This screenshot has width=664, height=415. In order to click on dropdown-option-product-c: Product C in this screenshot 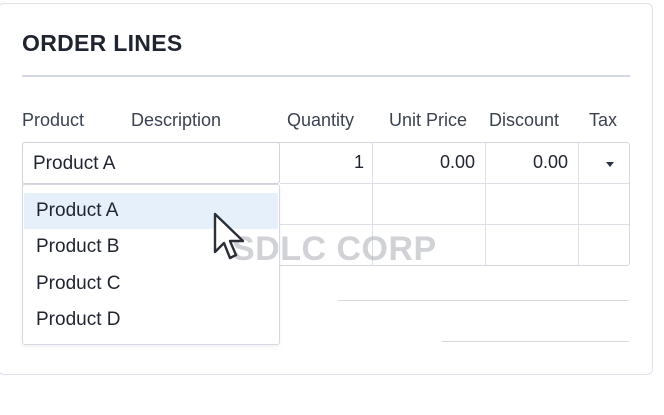, I will do `click(151, 284)`.